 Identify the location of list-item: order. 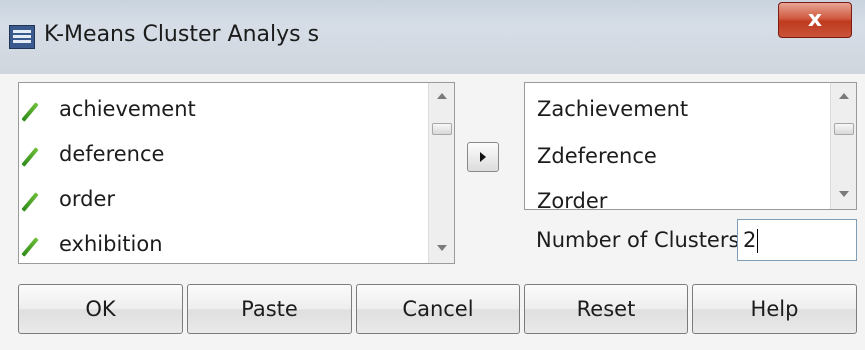
(67, 199).